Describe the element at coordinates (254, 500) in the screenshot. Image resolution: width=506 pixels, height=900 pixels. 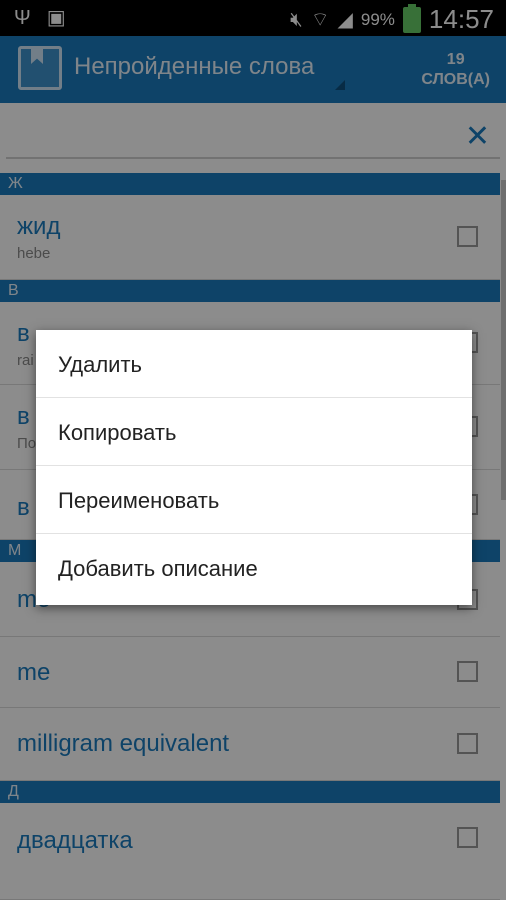
I see `menu-item-rename: Переименовать` at that location.